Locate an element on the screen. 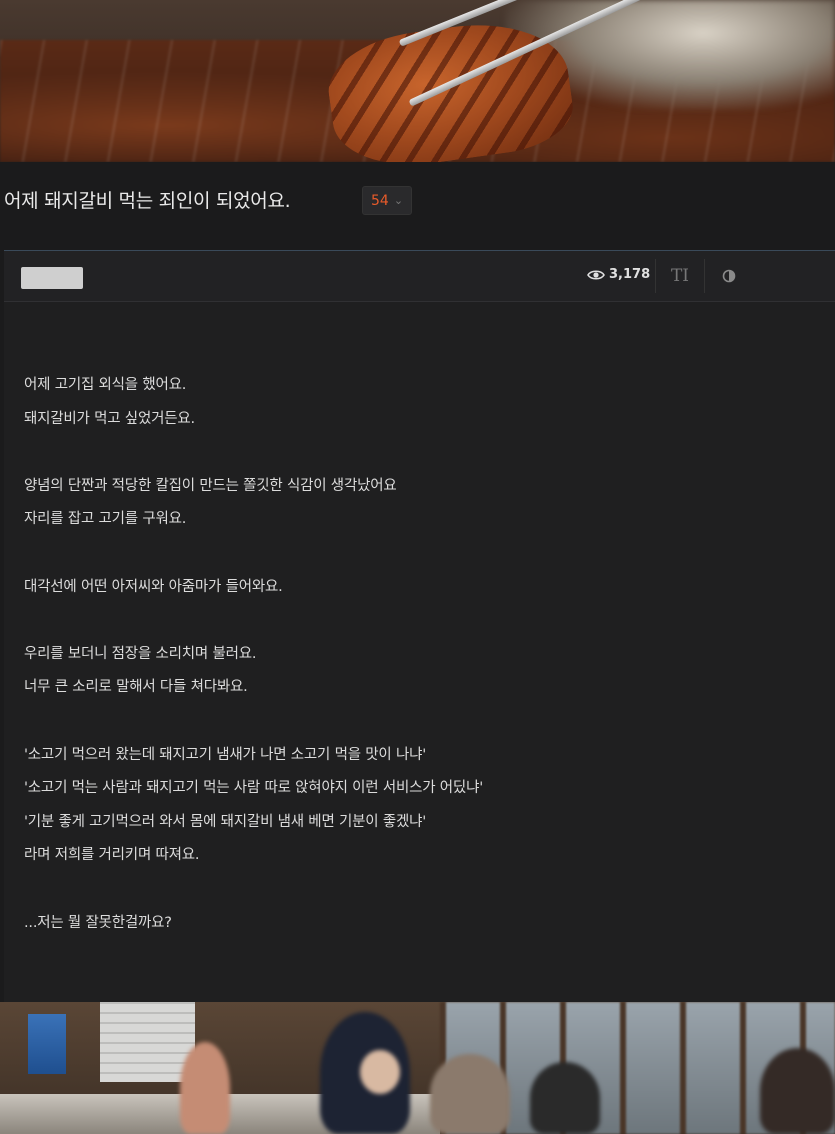 The image size is (835, 1134). contrast-toggle-button is located at coordinates (728, 276).